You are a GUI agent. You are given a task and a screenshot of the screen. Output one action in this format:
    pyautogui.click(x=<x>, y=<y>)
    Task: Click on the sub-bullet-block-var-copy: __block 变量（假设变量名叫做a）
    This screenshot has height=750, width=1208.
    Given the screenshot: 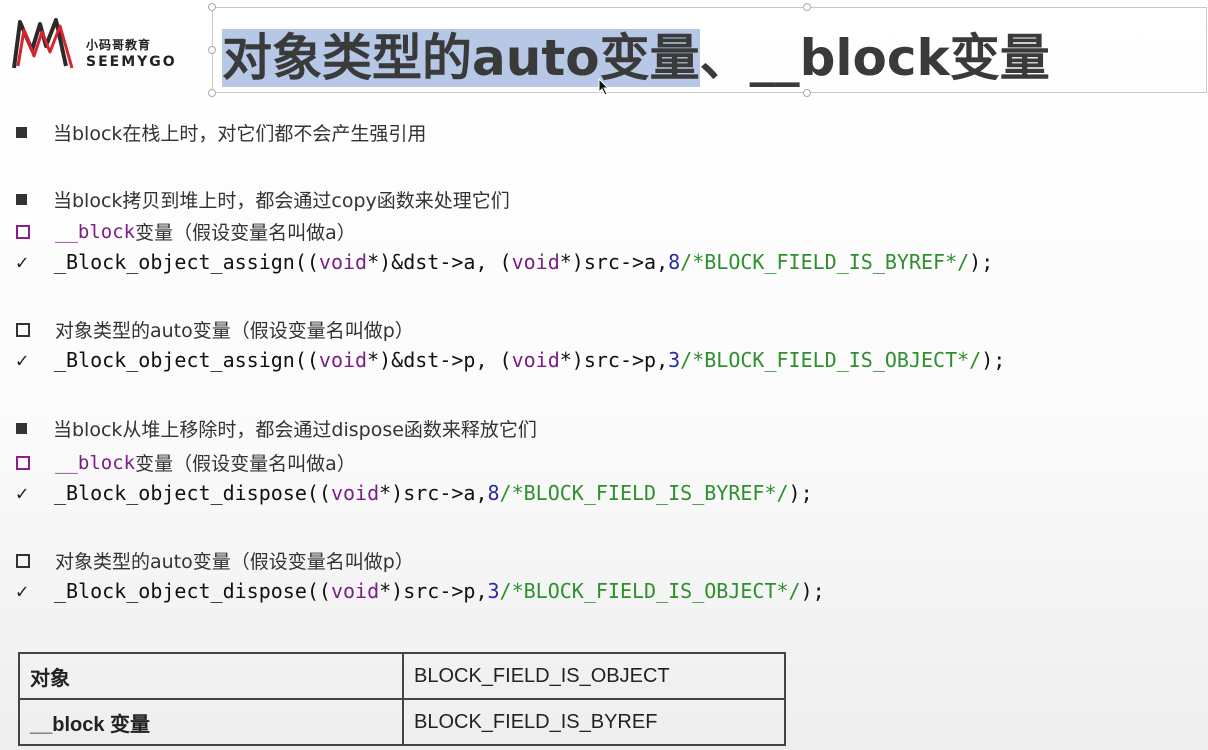 What is the action you would take?
    pyautogui.click(x=186, y=231)
    